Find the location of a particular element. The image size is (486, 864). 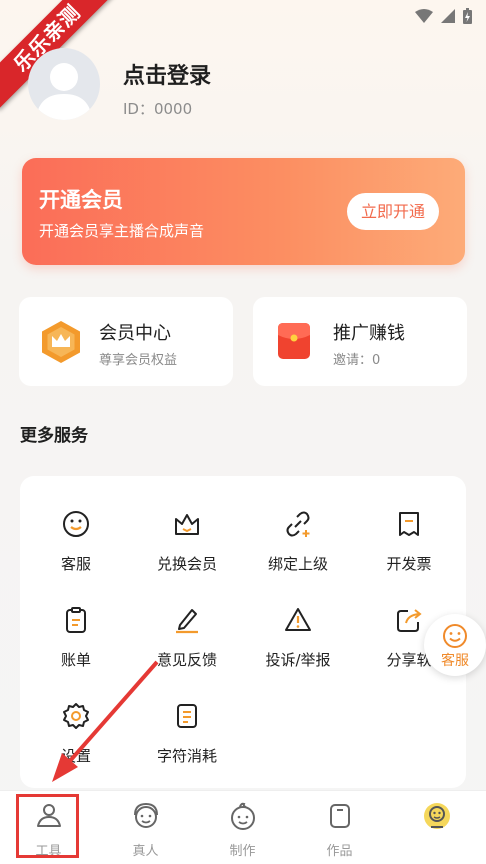

service-label: 开发票 is located at coordinates (409, 564).